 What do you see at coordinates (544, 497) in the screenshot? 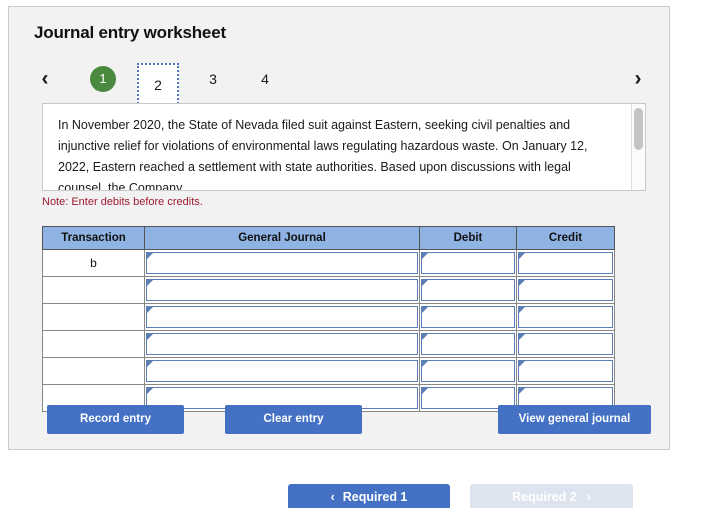
I see `required-2-label: Required 2` at bounding box center [544, 497].